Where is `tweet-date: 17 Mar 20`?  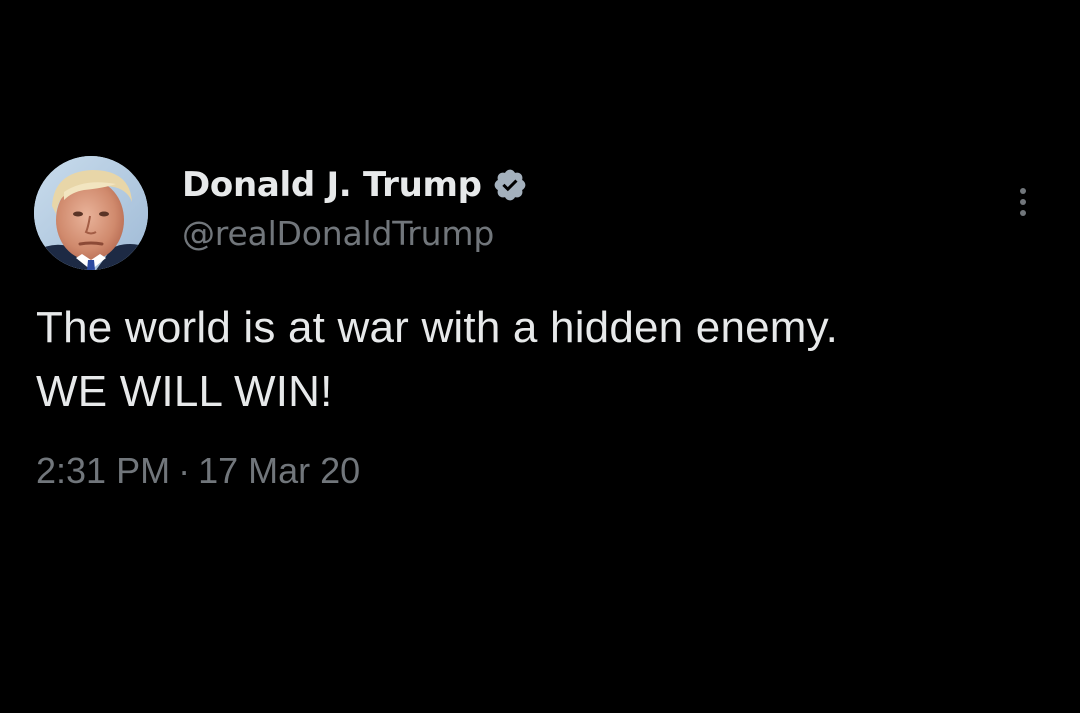
tweet-date: 17 Mar 20 is located at coordinates (279, 470).